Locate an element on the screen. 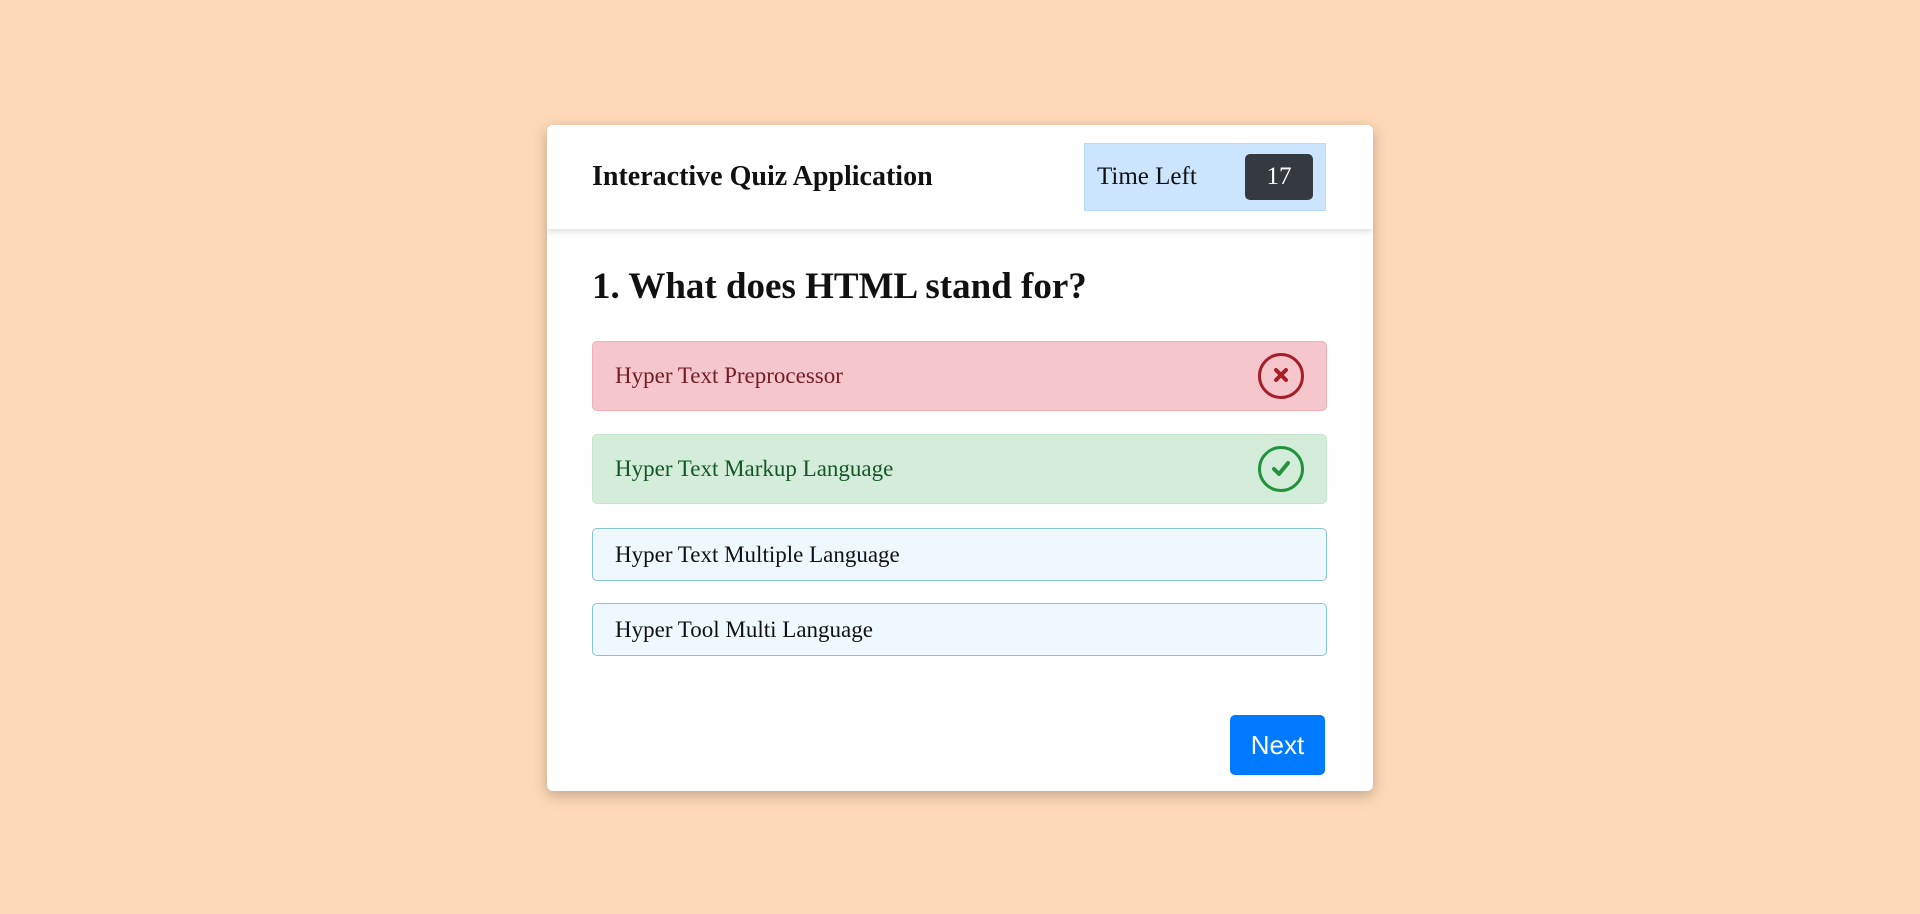  timer: Time Left 17 is located at coordinates (1205, 177).